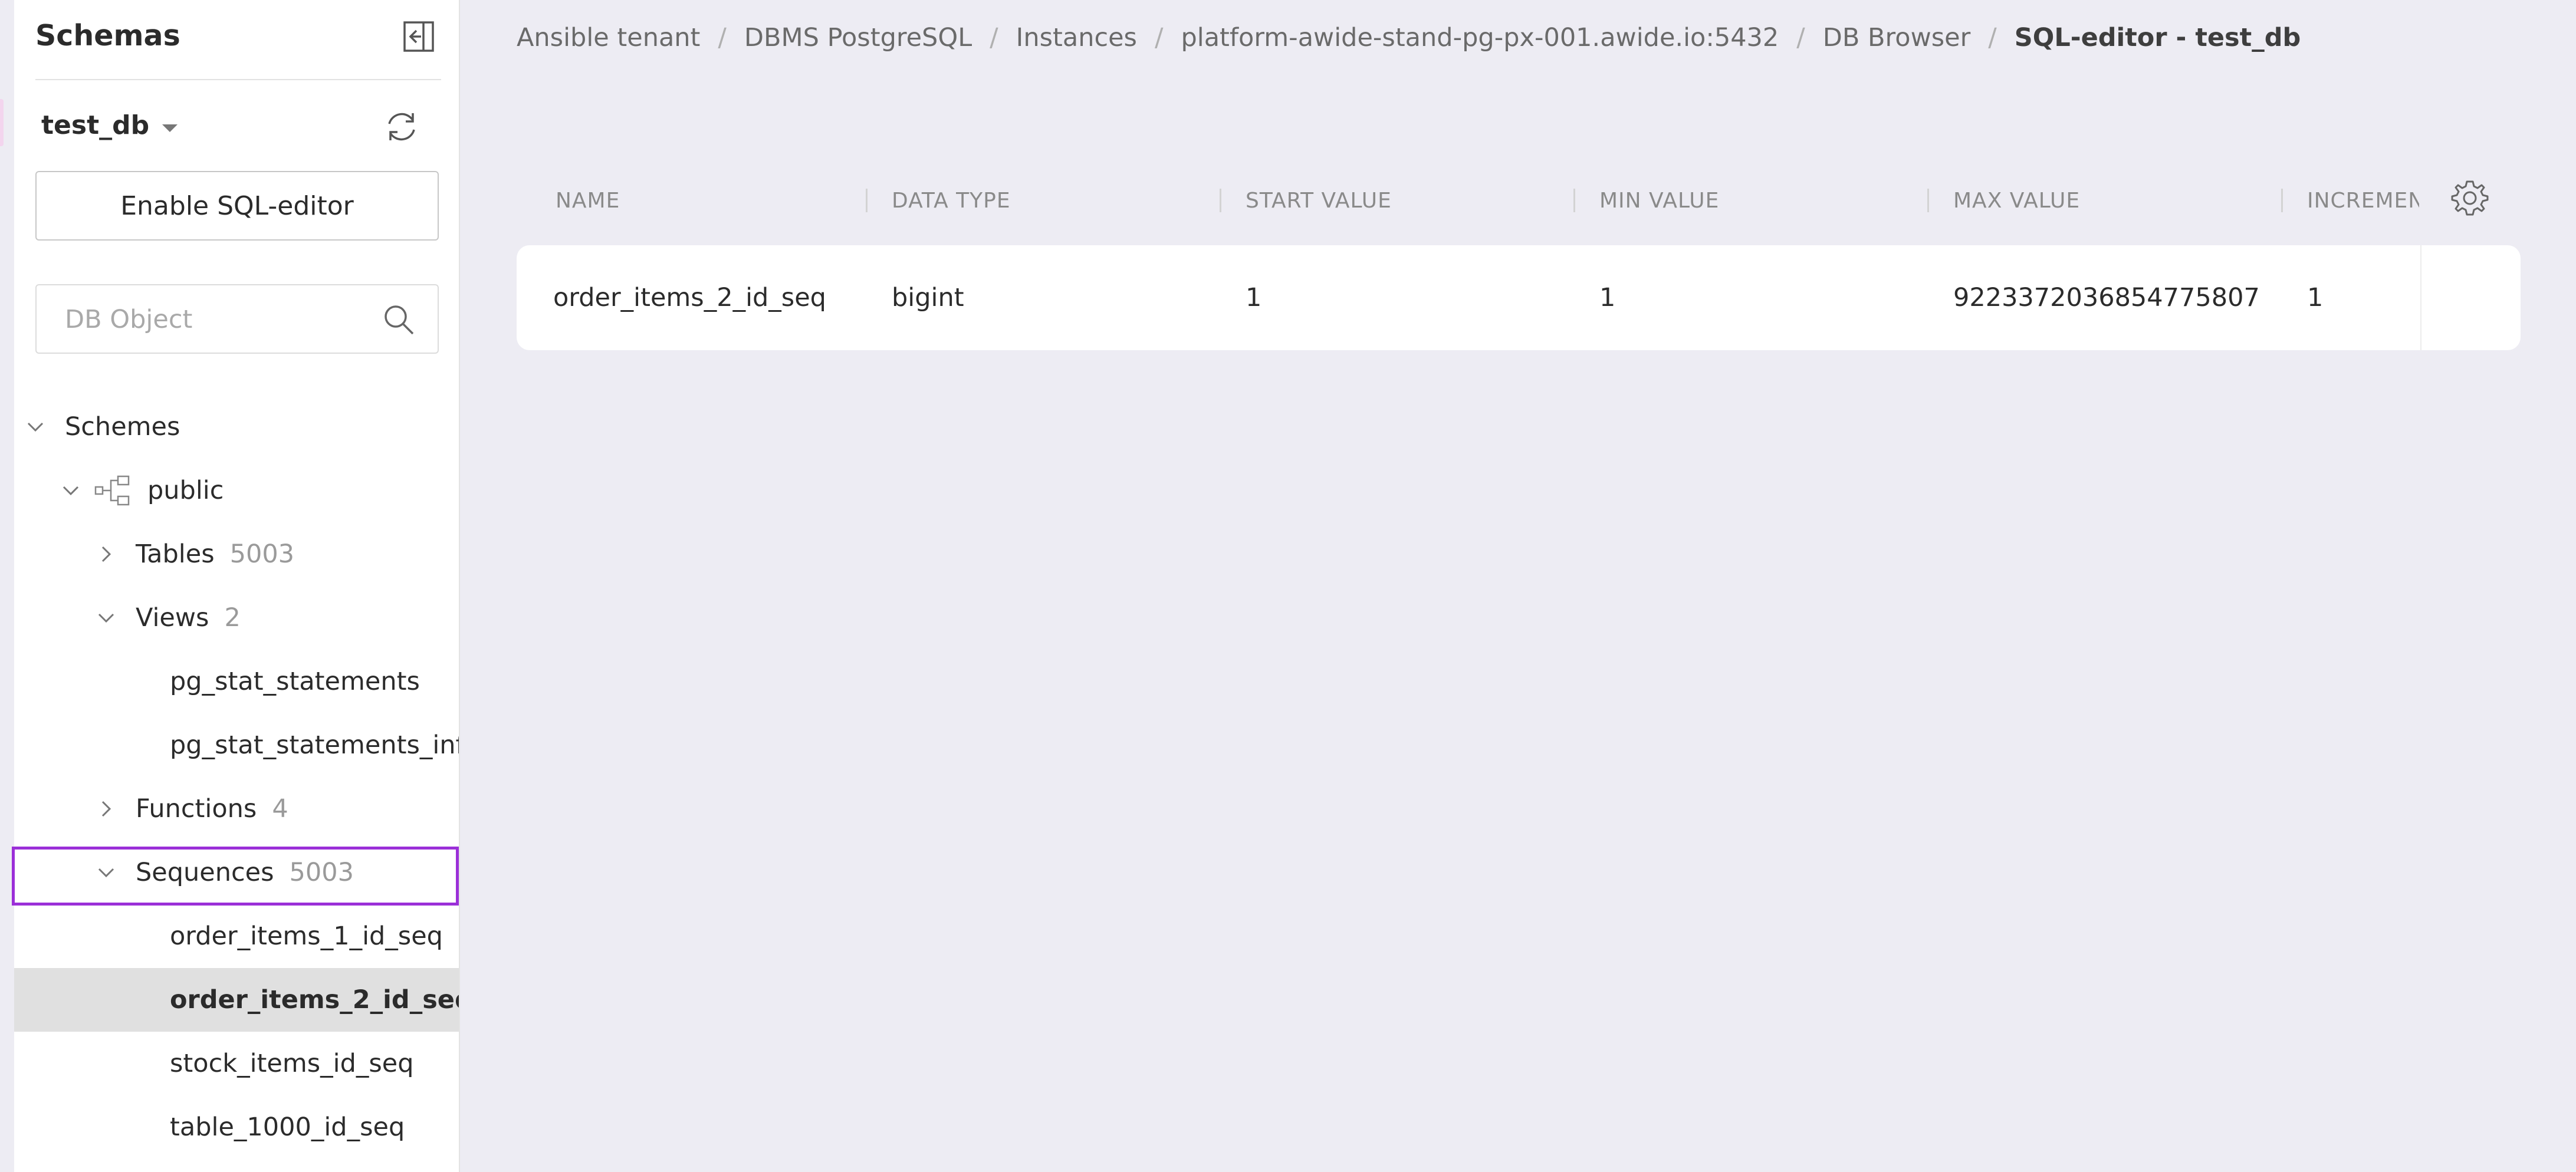 The image size is (2576, 1172). Describe the element at coordinates (122, 427) in the screenshot. I see `tree-node-label: Schemes` at that location.